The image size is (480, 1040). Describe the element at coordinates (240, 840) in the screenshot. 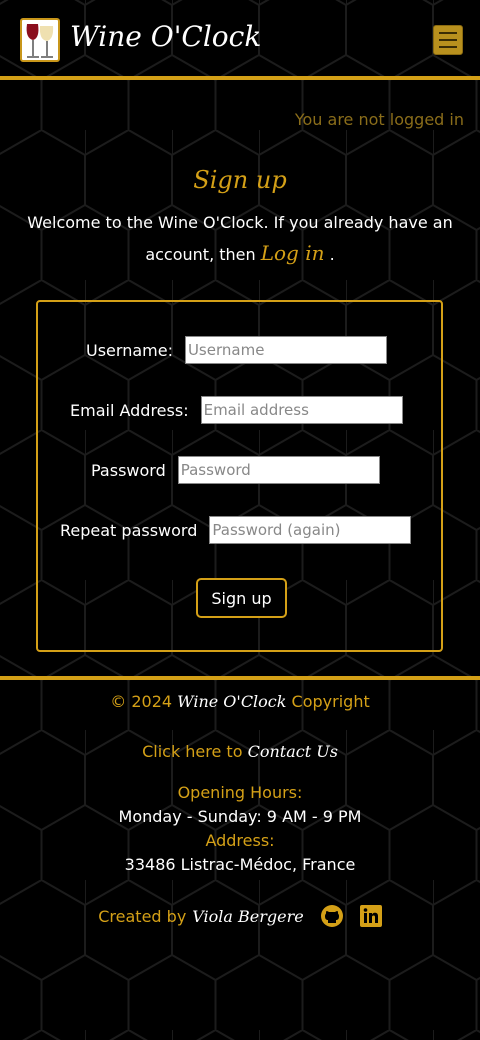

I see `address-label: Address:` at that location.